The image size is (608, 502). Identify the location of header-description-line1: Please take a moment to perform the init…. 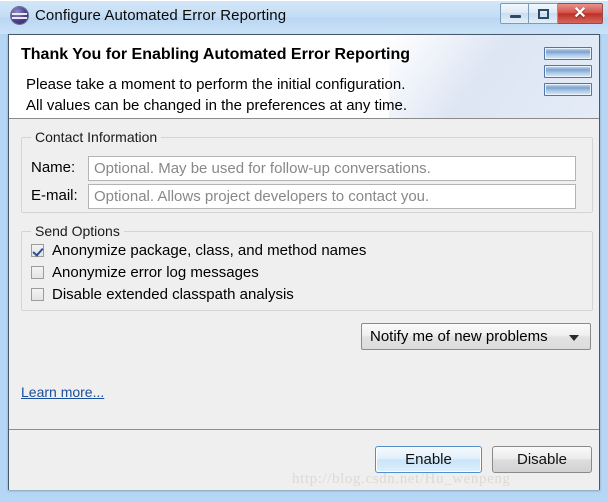
(216, 84).